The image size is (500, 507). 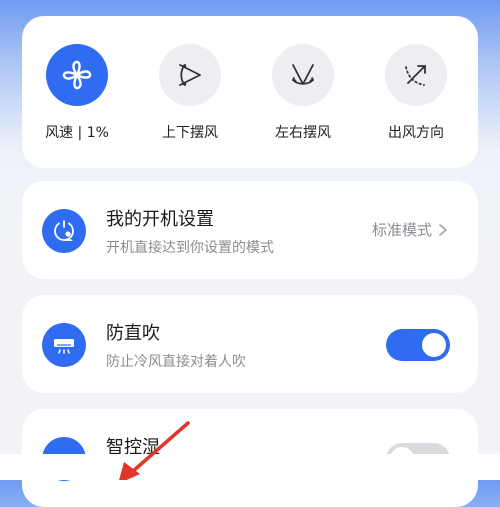 I want to click on chevron-right-icon, so click(x=443, y=229).